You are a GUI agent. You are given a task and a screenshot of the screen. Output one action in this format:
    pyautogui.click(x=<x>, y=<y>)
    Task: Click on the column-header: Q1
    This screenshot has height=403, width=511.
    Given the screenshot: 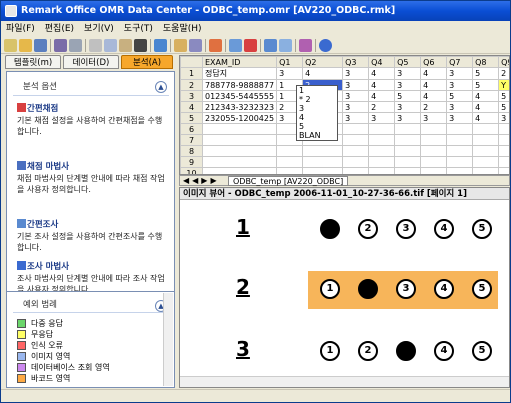 What is the action you would take?
    pyautogui.click(x=290, y=62)
    